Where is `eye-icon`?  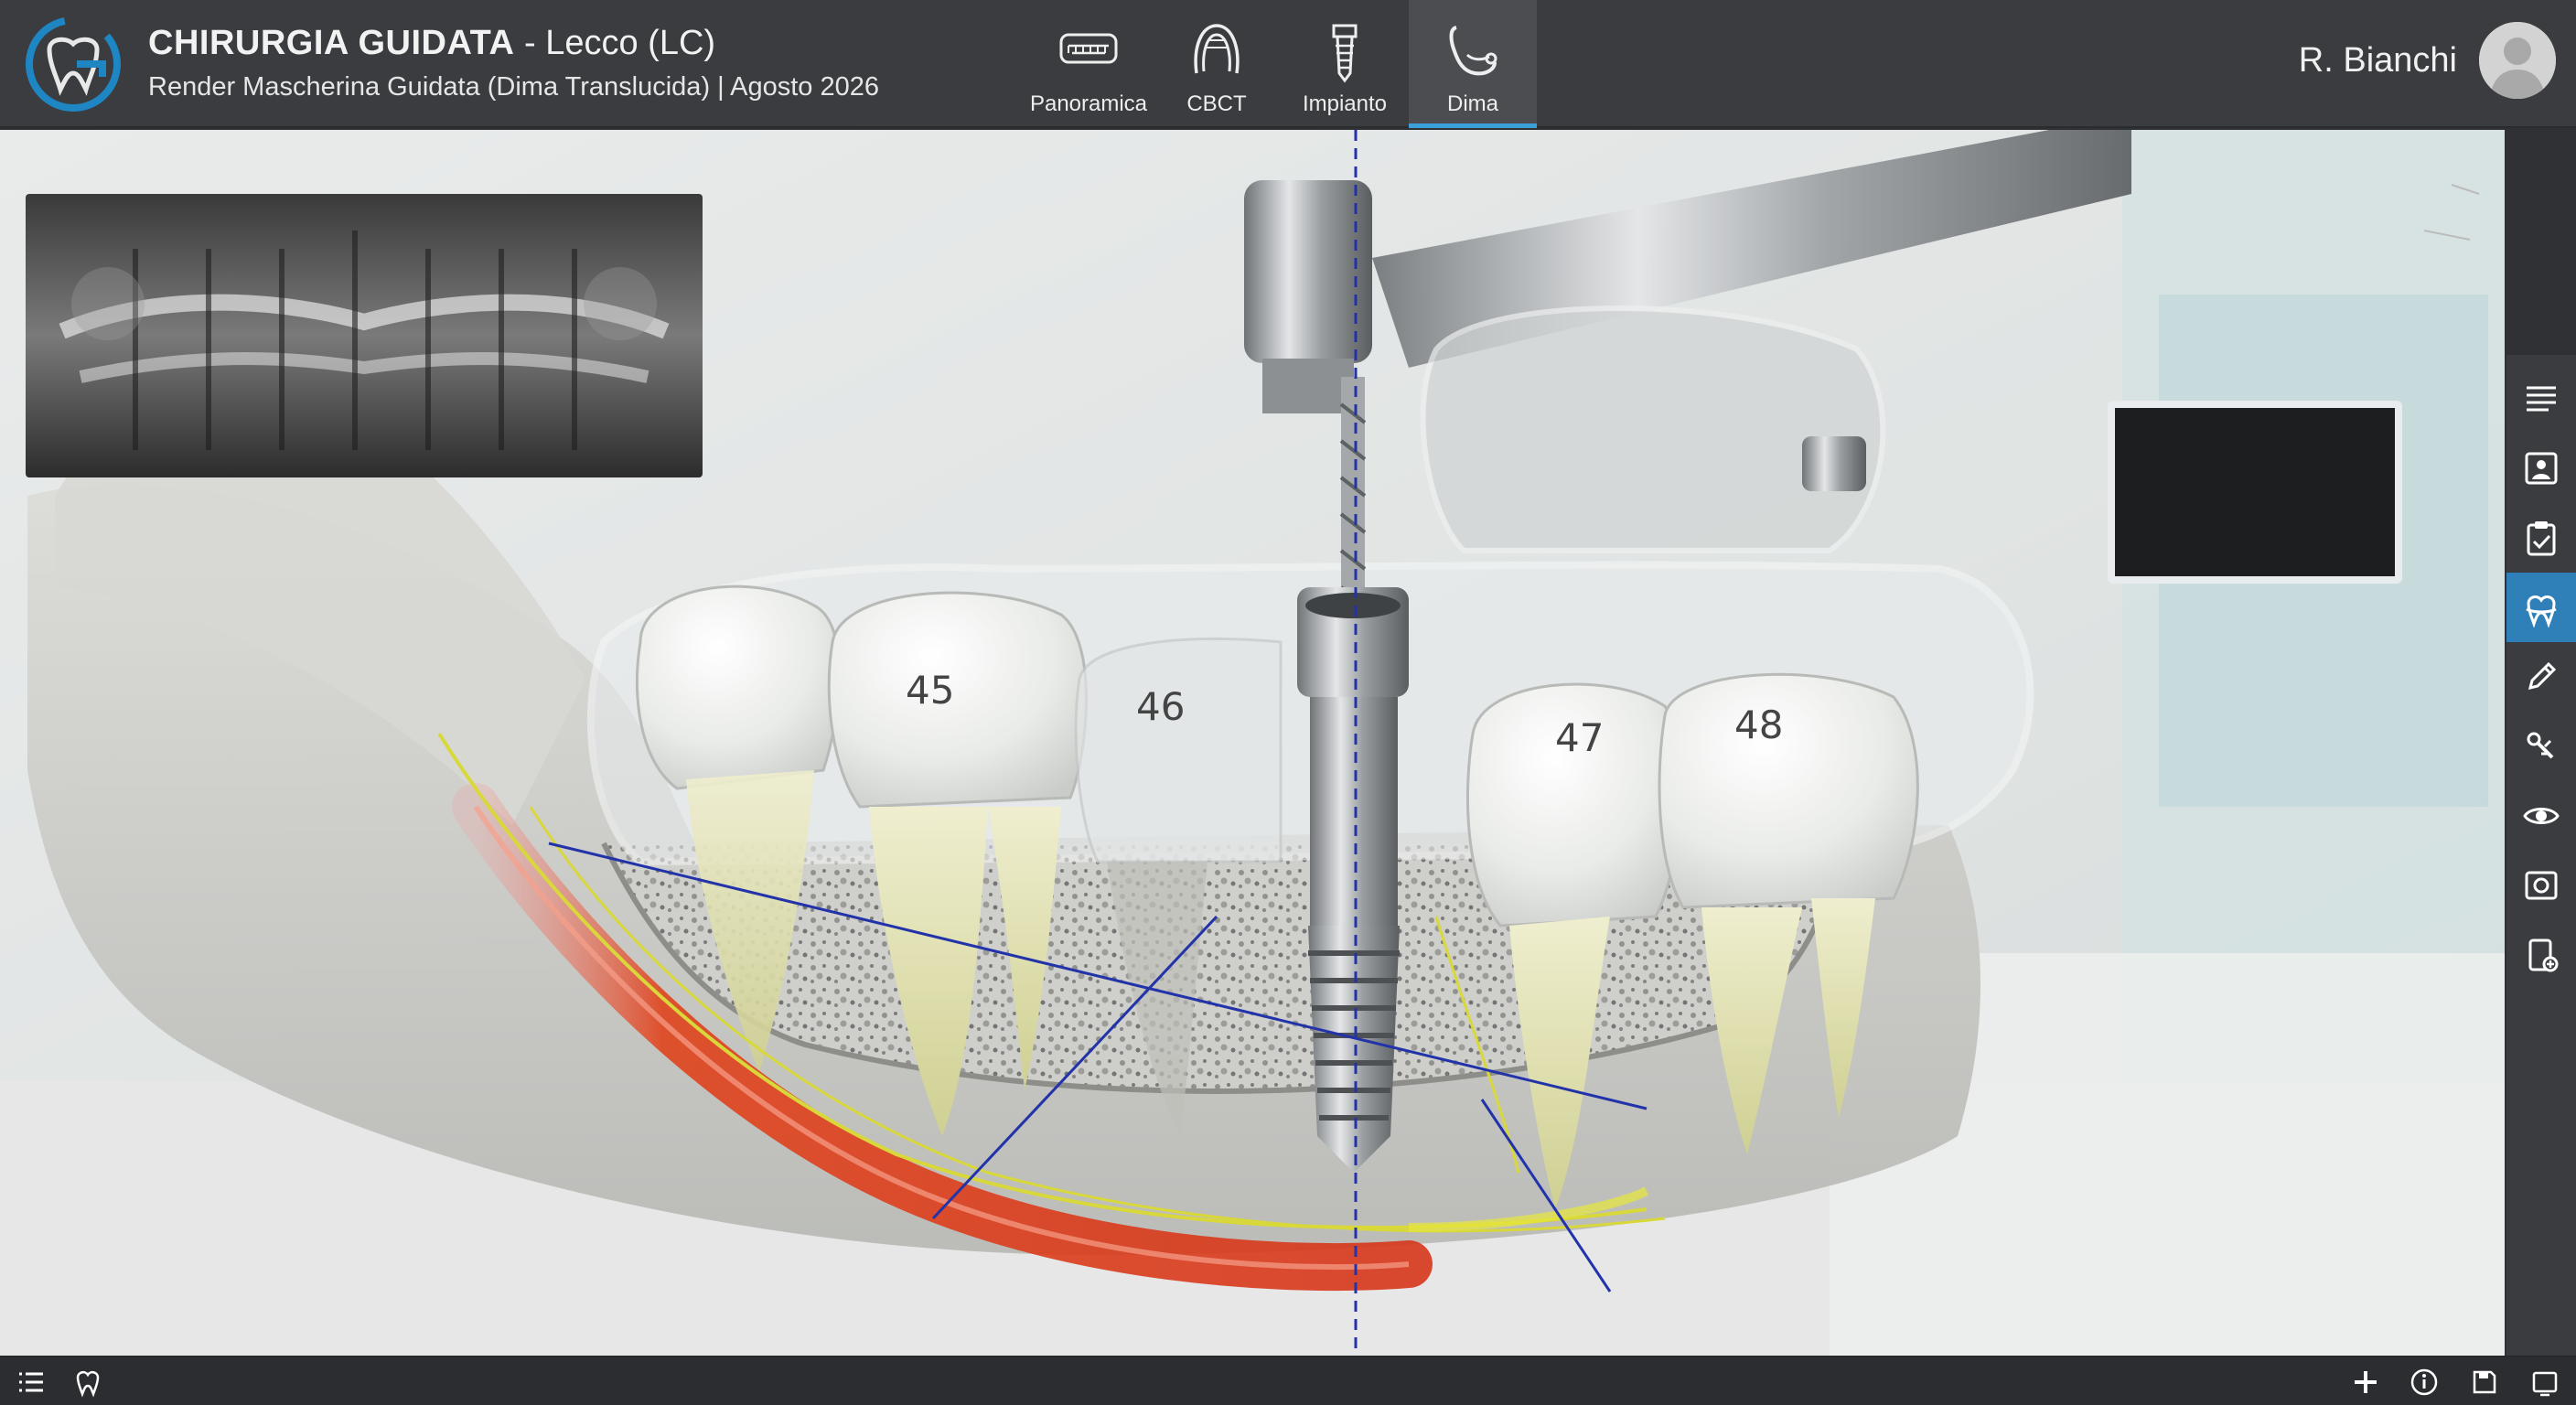 eye-icon is located at coordinates (2542, 816).